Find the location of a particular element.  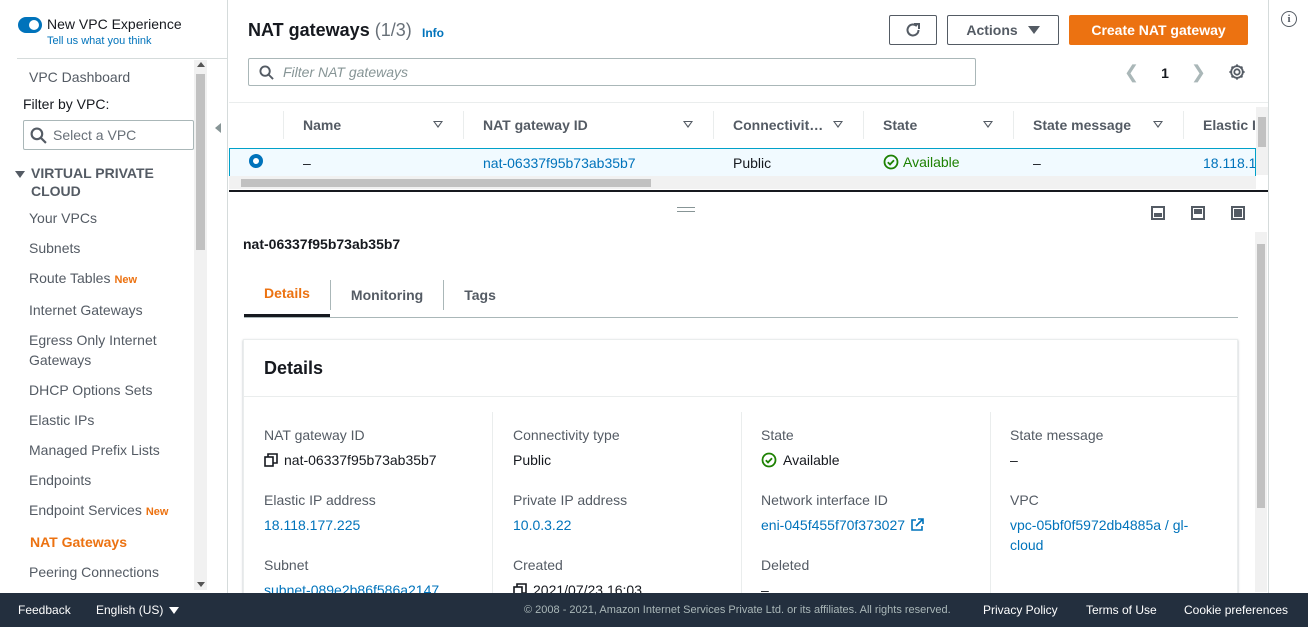

search-icon is located at coordinates (266, 72).